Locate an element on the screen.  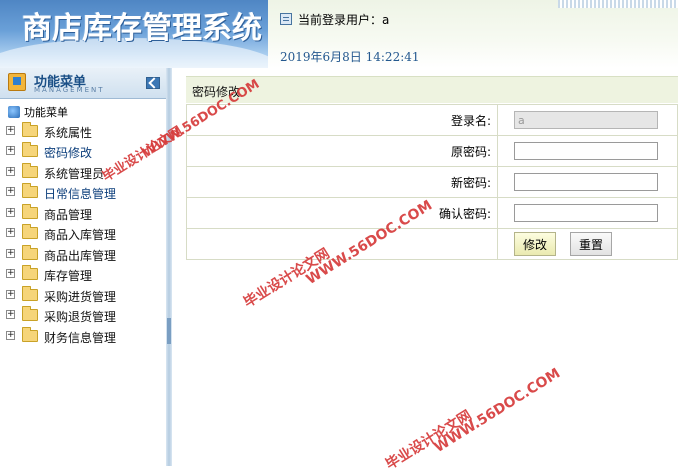
sidebar-item-label: 财务信息管理 is located at coordinates (80, 338).